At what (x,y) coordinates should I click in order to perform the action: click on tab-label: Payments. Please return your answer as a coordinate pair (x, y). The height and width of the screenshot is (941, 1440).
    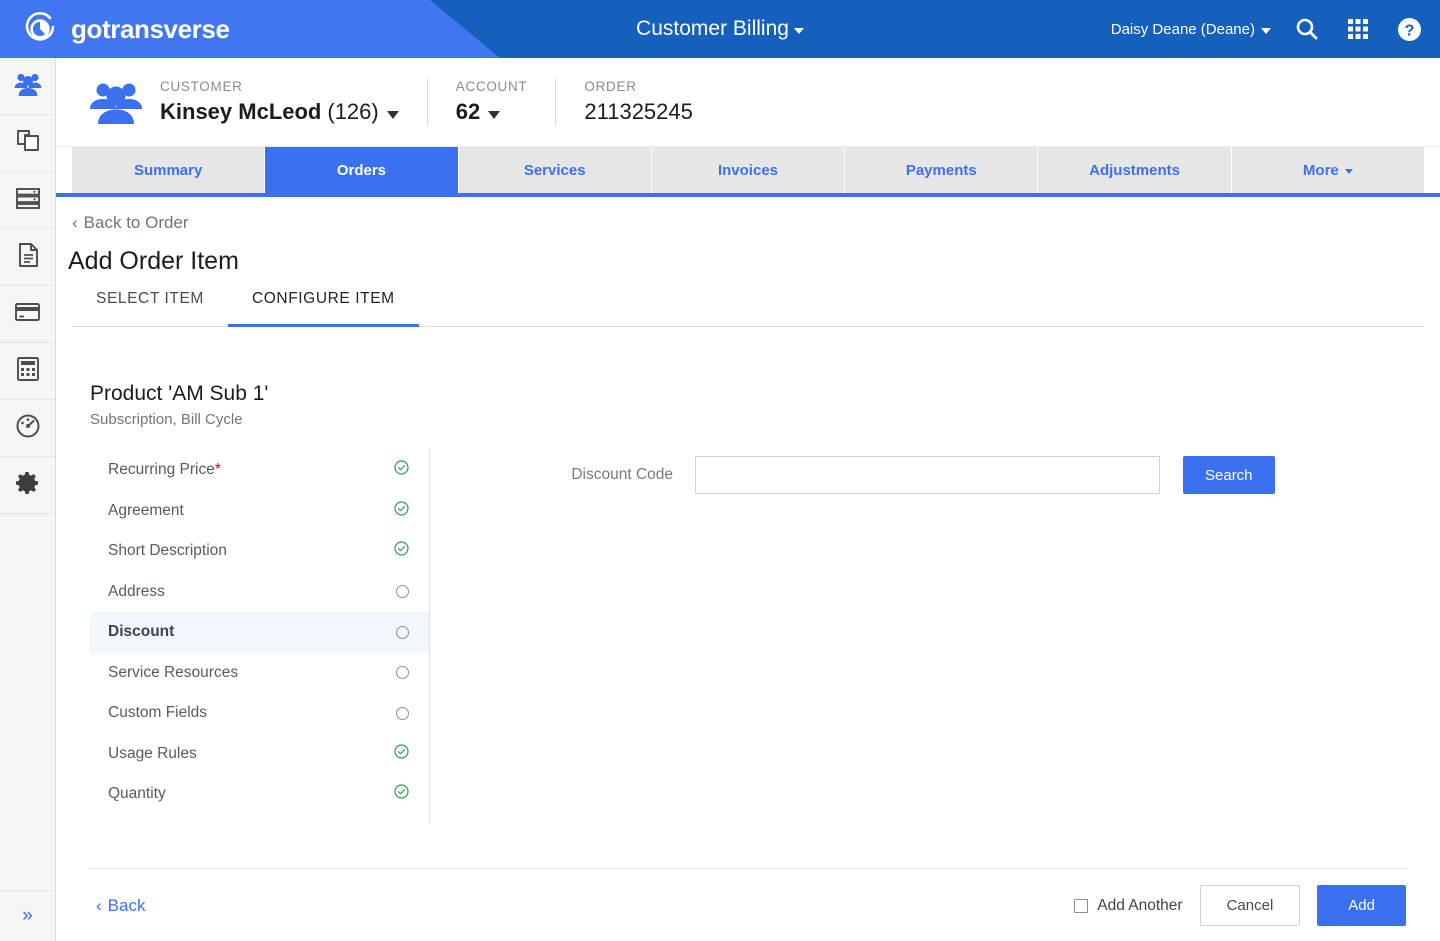
    Looking at the image, I should click on (941, 170).